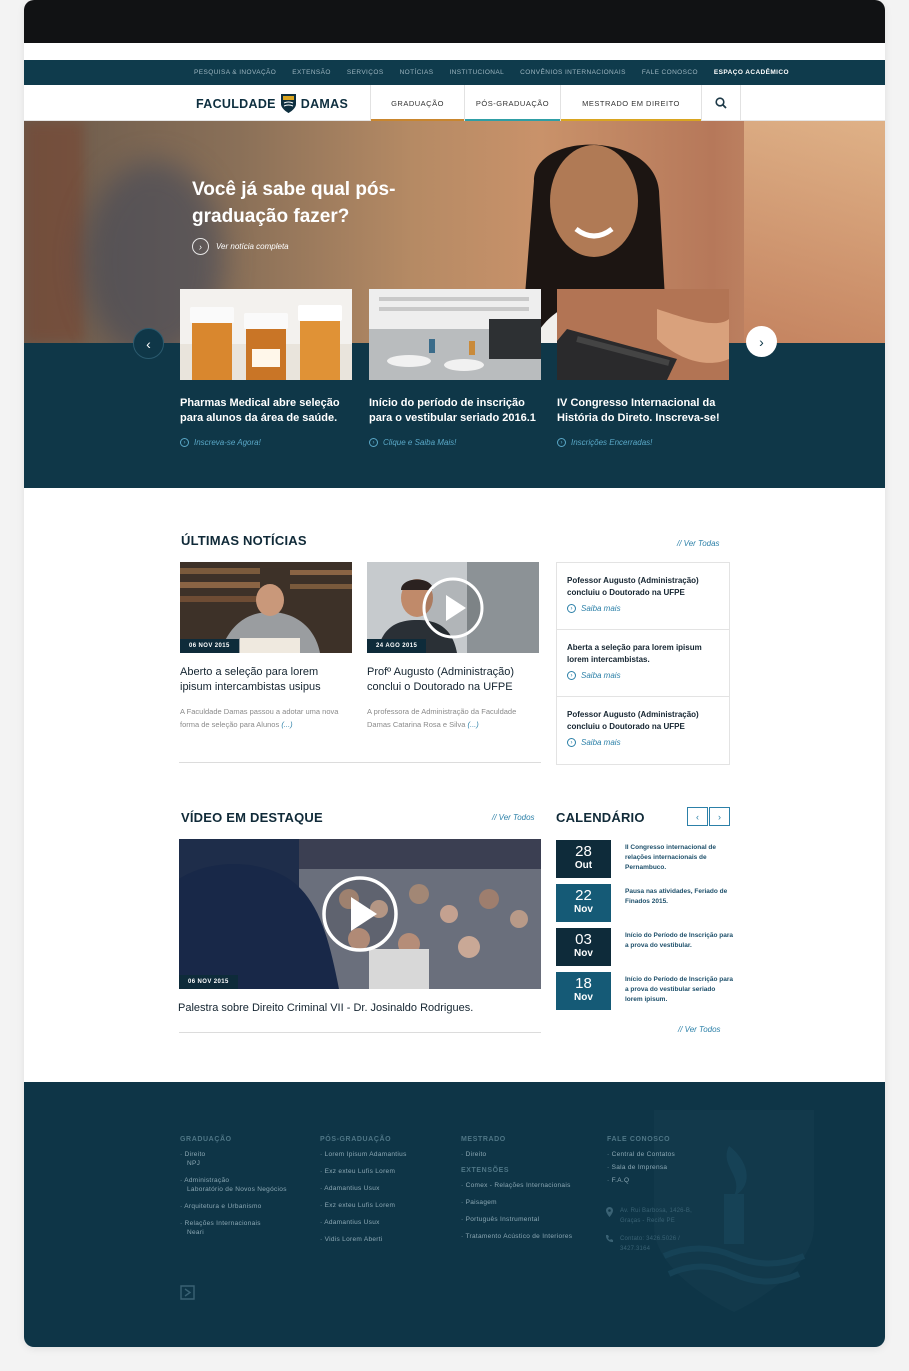  I want to click on footer-link: · Sala de Imprensa, so click(662, 1167).